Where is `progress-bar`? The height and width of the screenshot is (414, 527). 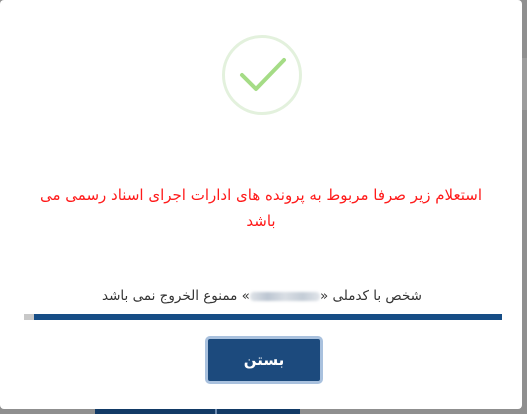 progress-bar is located at coordinates (263, 317).